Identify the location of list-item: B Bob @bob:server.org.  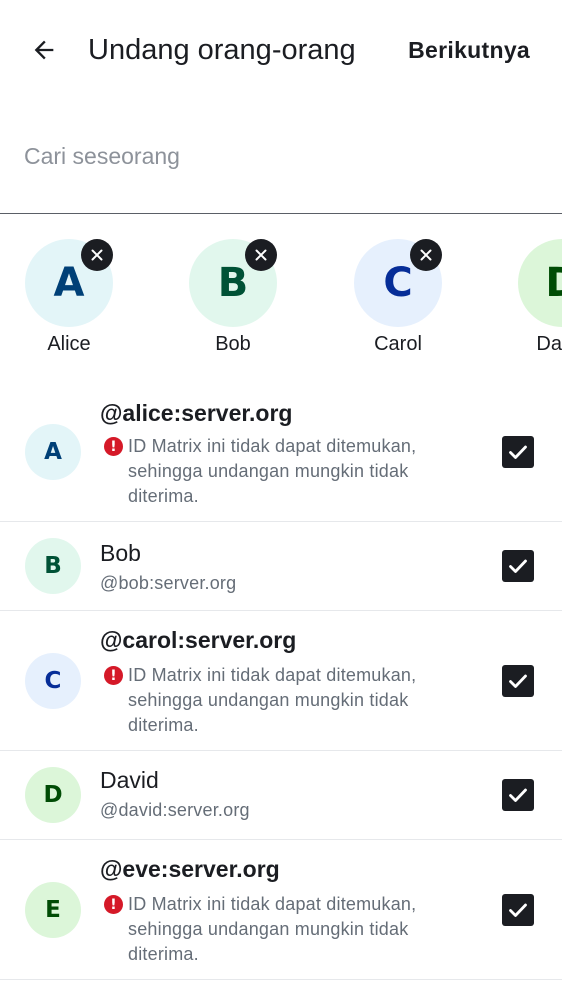
(281, 566).